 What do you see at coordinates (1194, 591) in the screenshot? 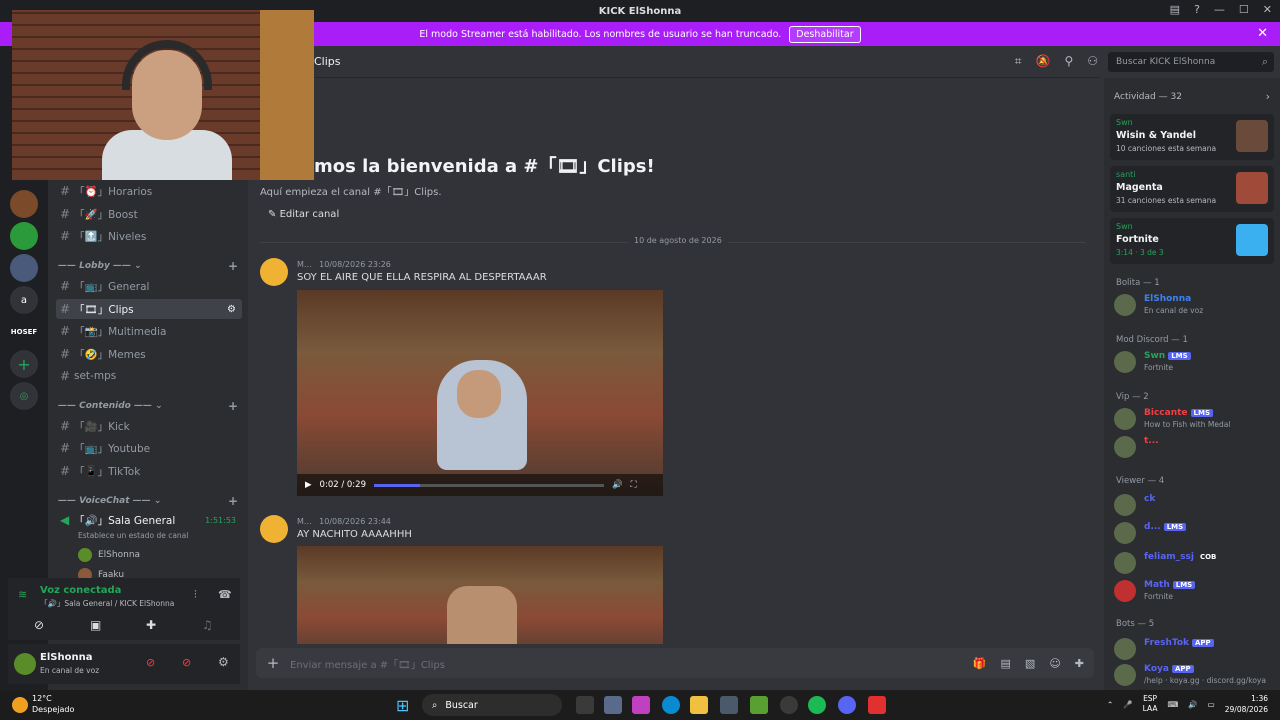
I see `member-item: Math LMS Fortnite` at bounding box center [1194, 591].